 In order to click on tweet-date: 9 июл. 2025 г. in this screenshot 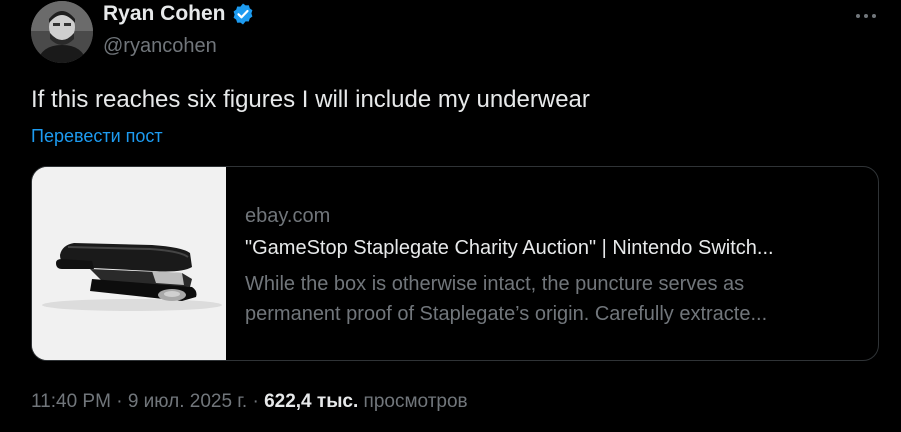, I will do `click(187, 401)`.